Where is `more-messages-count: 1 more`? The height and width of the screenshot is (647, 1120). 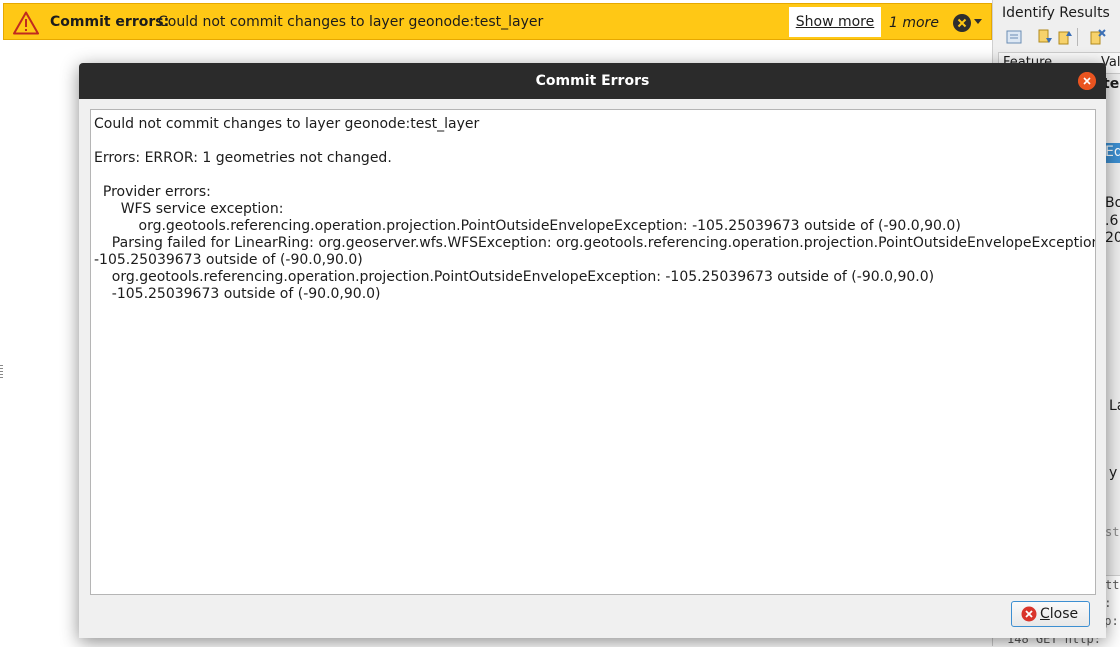 more-messages-count: 1 more is located at coordinates (914, 23).